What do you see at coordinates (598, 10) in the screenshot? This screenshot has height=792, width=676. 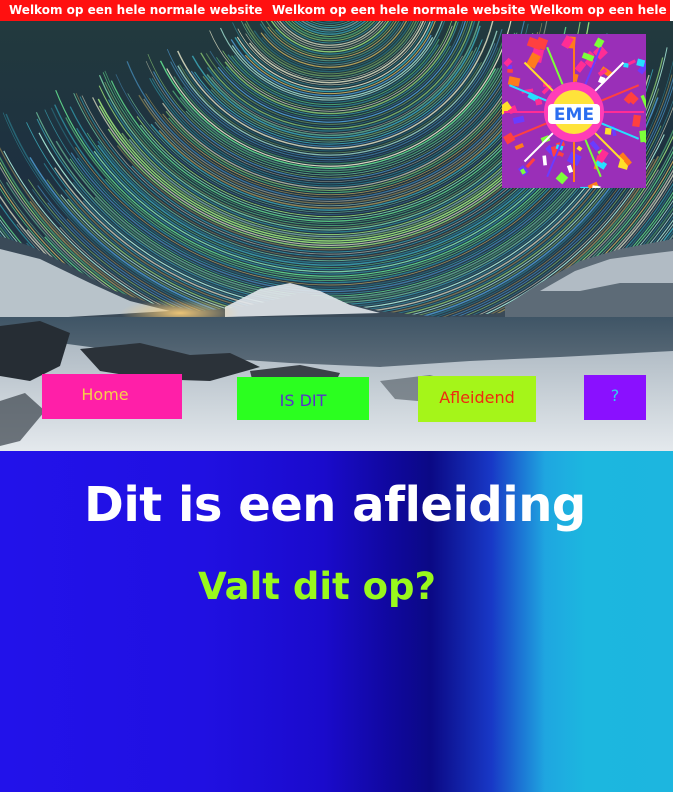 I see `marquee-text: Welkom op een hele` at bounding box center [598, 10].